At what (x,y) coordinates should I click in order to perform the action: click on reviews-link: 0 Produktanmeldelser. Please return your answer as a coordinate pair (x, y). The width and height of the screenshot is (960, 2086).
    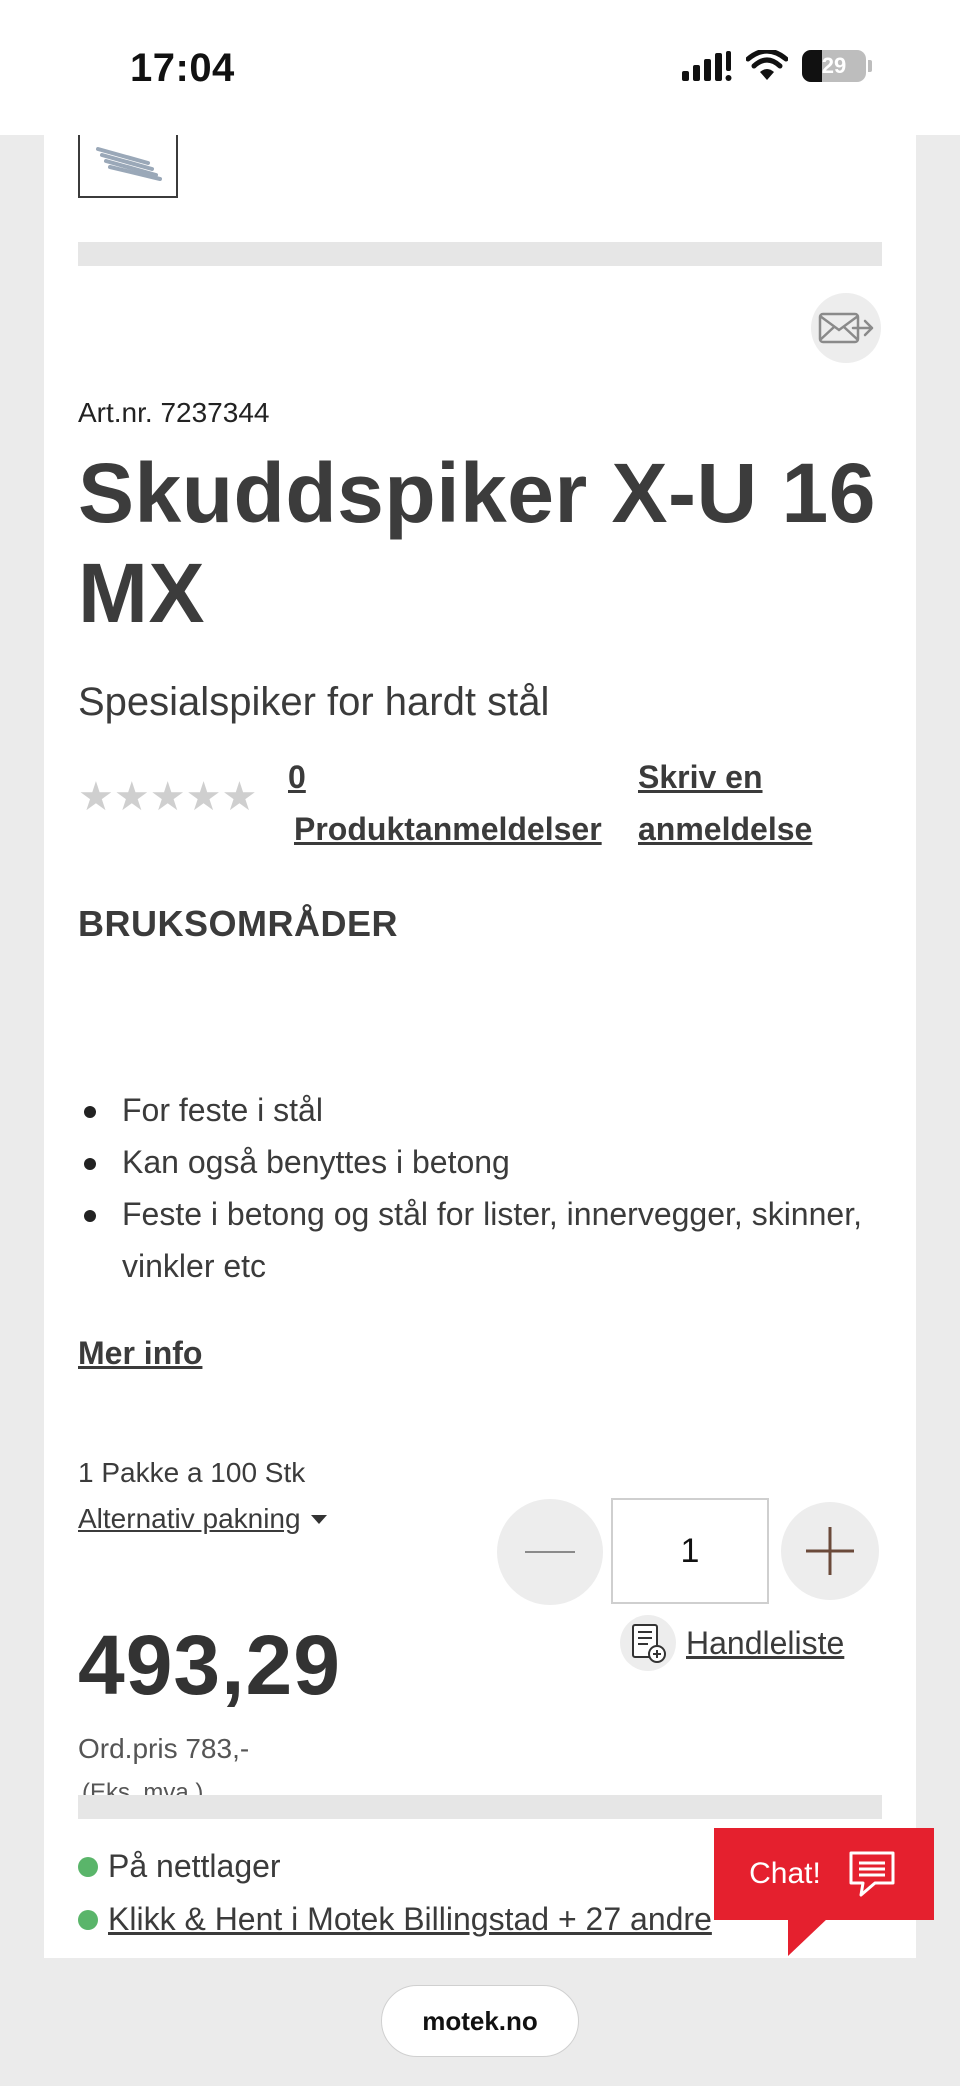
    Looking at the image, I should click on (458, 803).